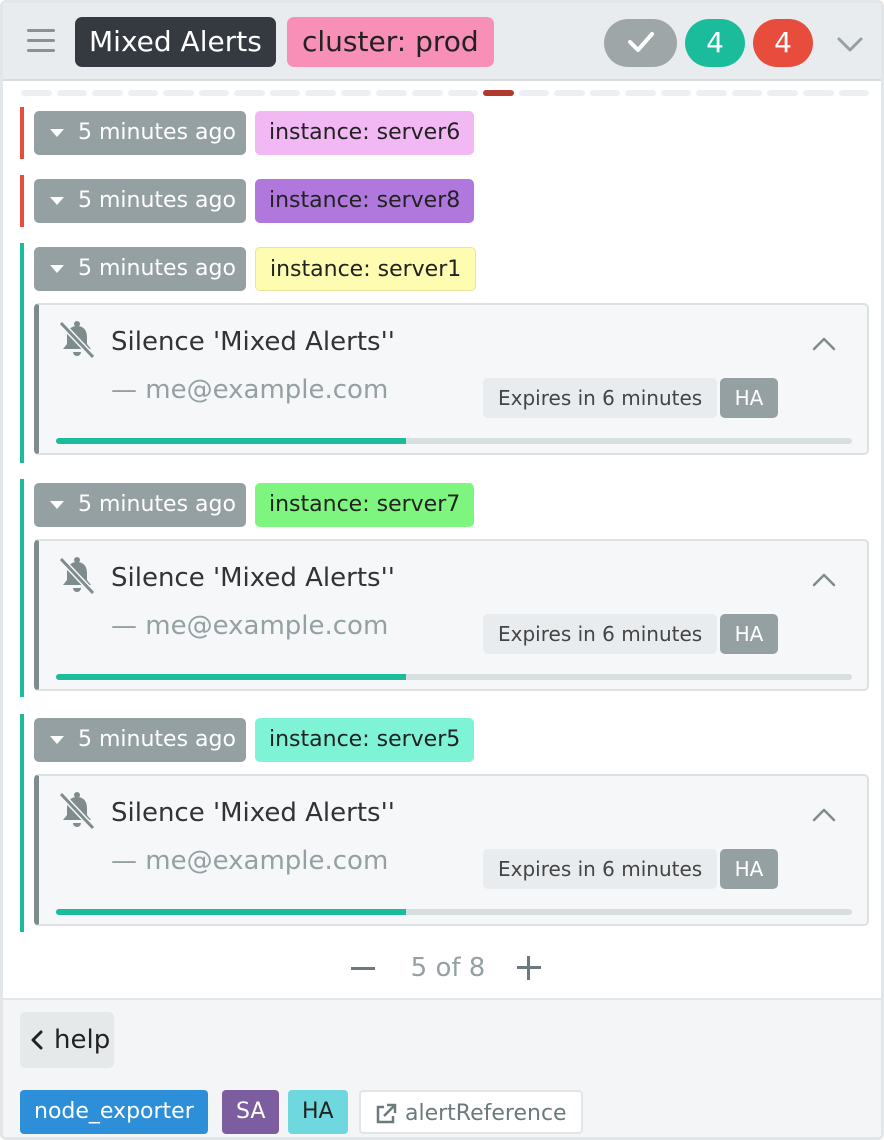  I want to click on silence-all-button, so click(640, 43).